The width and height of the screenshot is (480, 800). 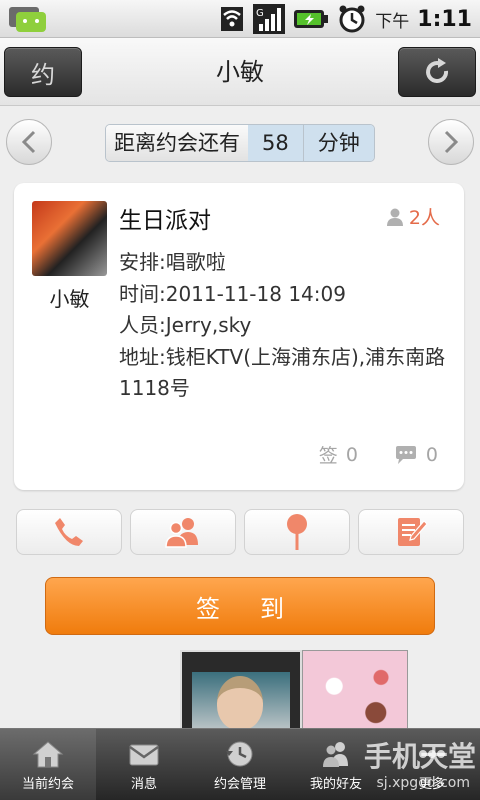 What do you see at coordinates (69, 238) in the screenshot?
I see `avatar` at bounding box center [69, 238].